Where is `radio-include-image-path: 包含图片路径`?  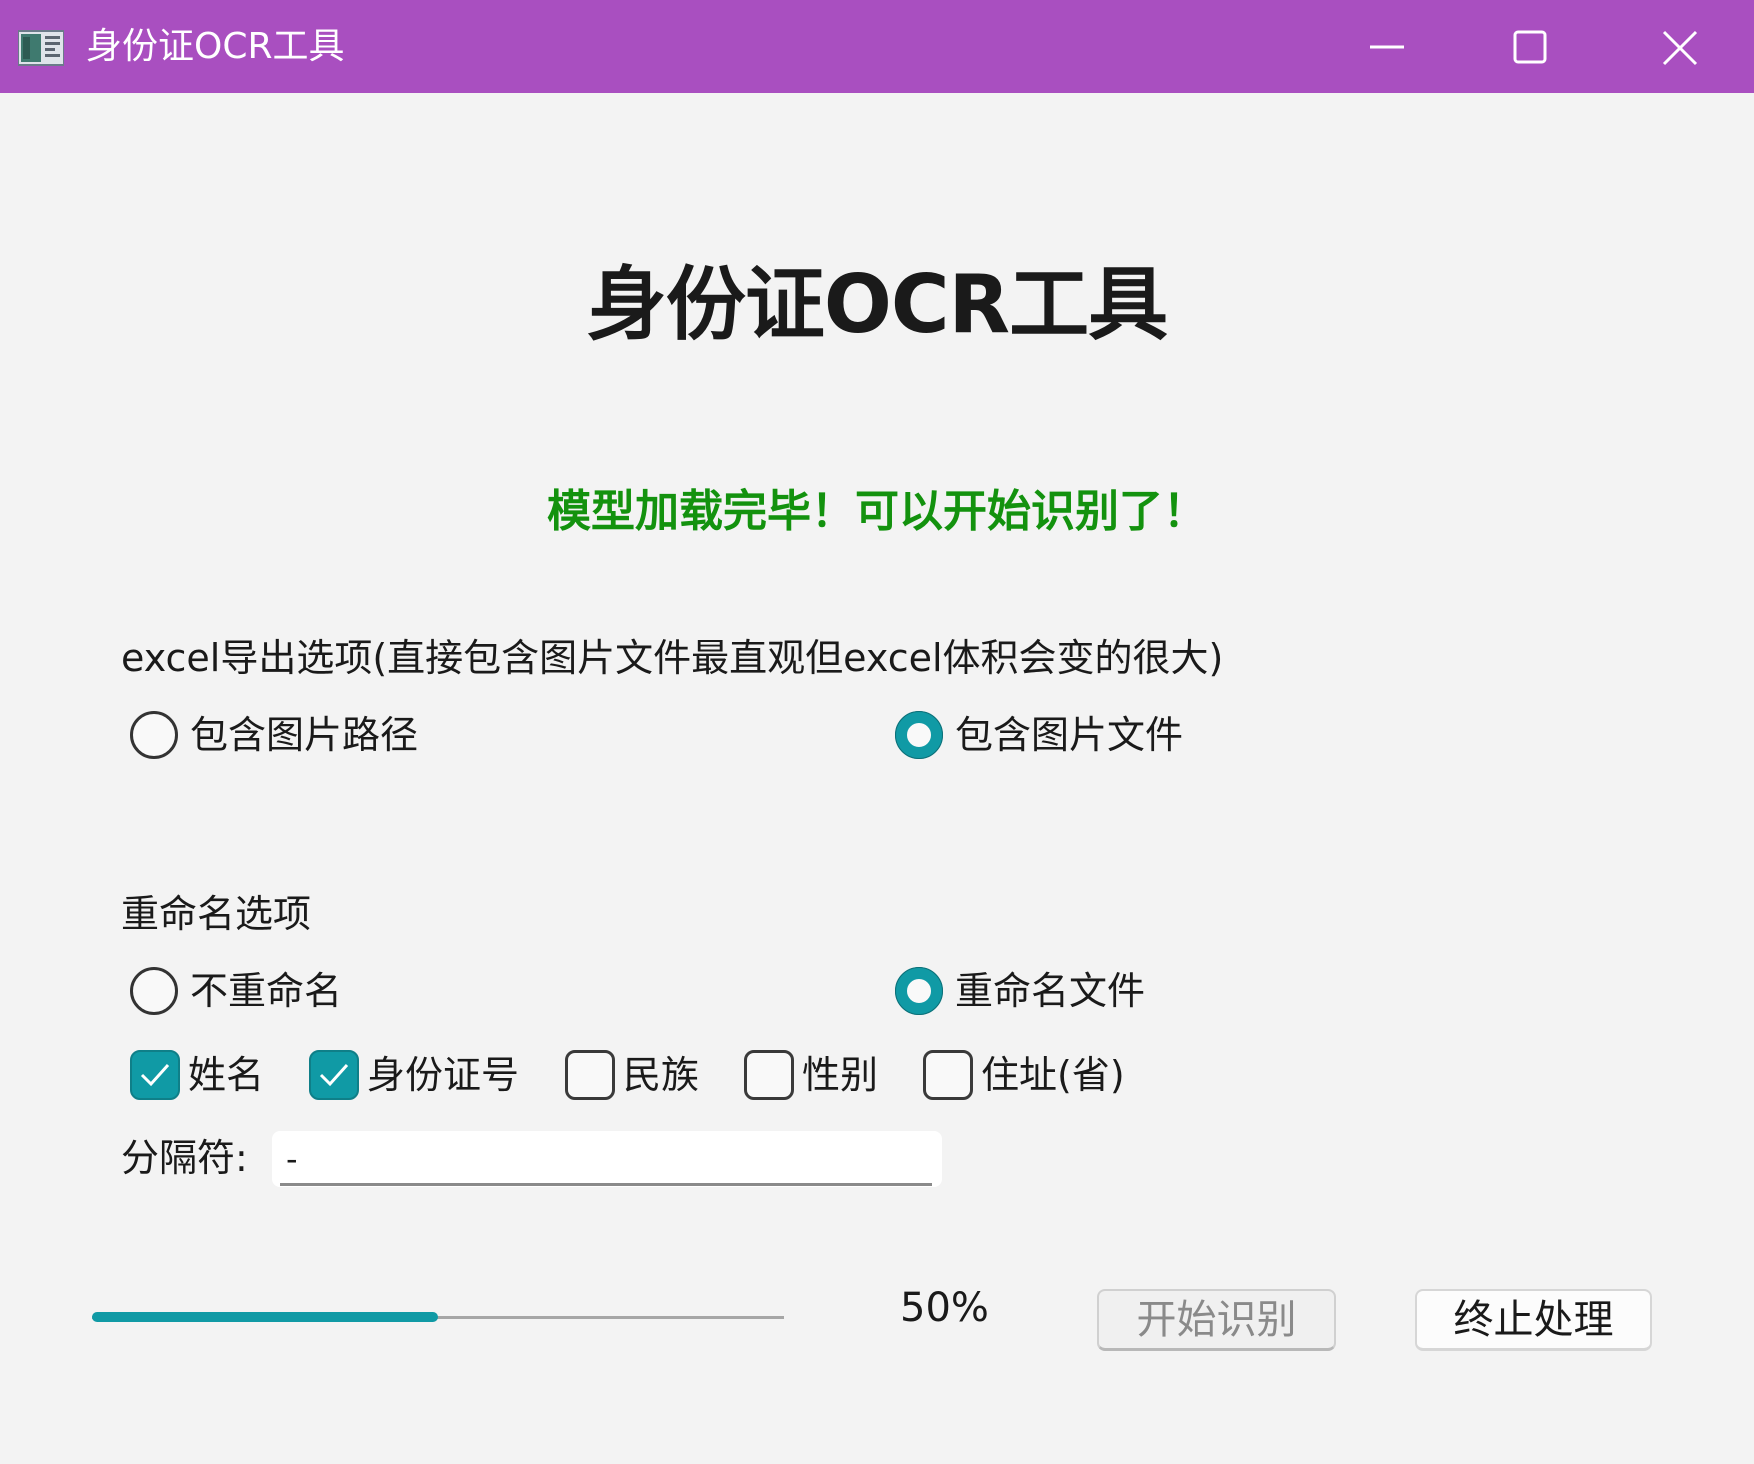
radio-include-image-path: 包含图片路径 is located at coordinates (290, 735).